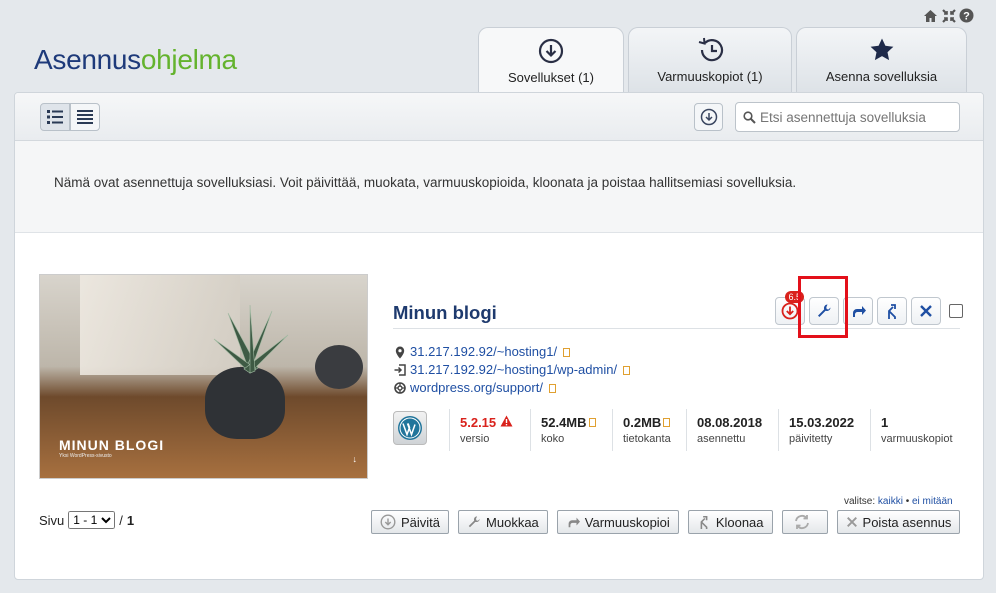 The image size is (996, 593). I want to click on home-icon, so click(930, 15).